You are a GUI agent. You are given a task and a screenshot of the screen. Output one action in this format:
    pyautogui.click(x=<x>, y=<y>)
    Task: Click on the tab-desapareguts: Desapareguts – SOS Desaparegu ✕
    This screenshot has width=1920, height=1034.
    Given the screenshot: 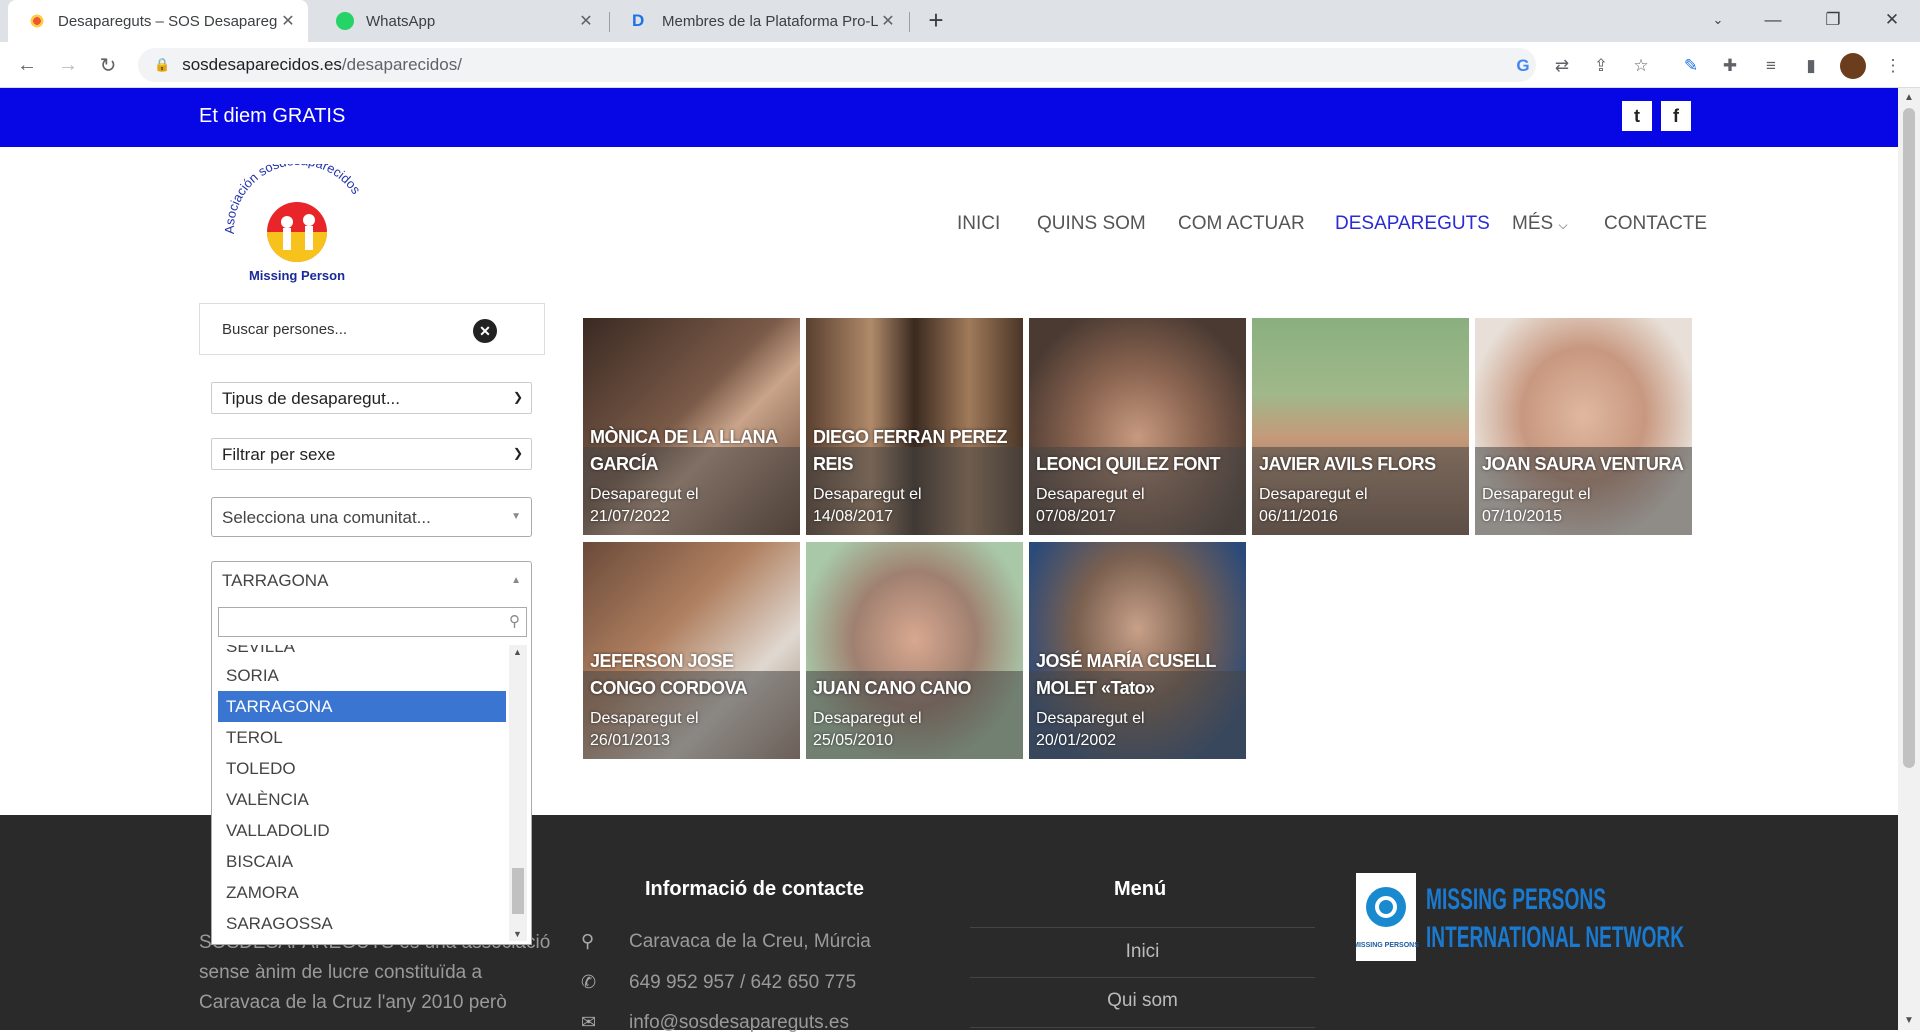 What is the action you would take?
    pyautogui.click(x=158, y=21)
    